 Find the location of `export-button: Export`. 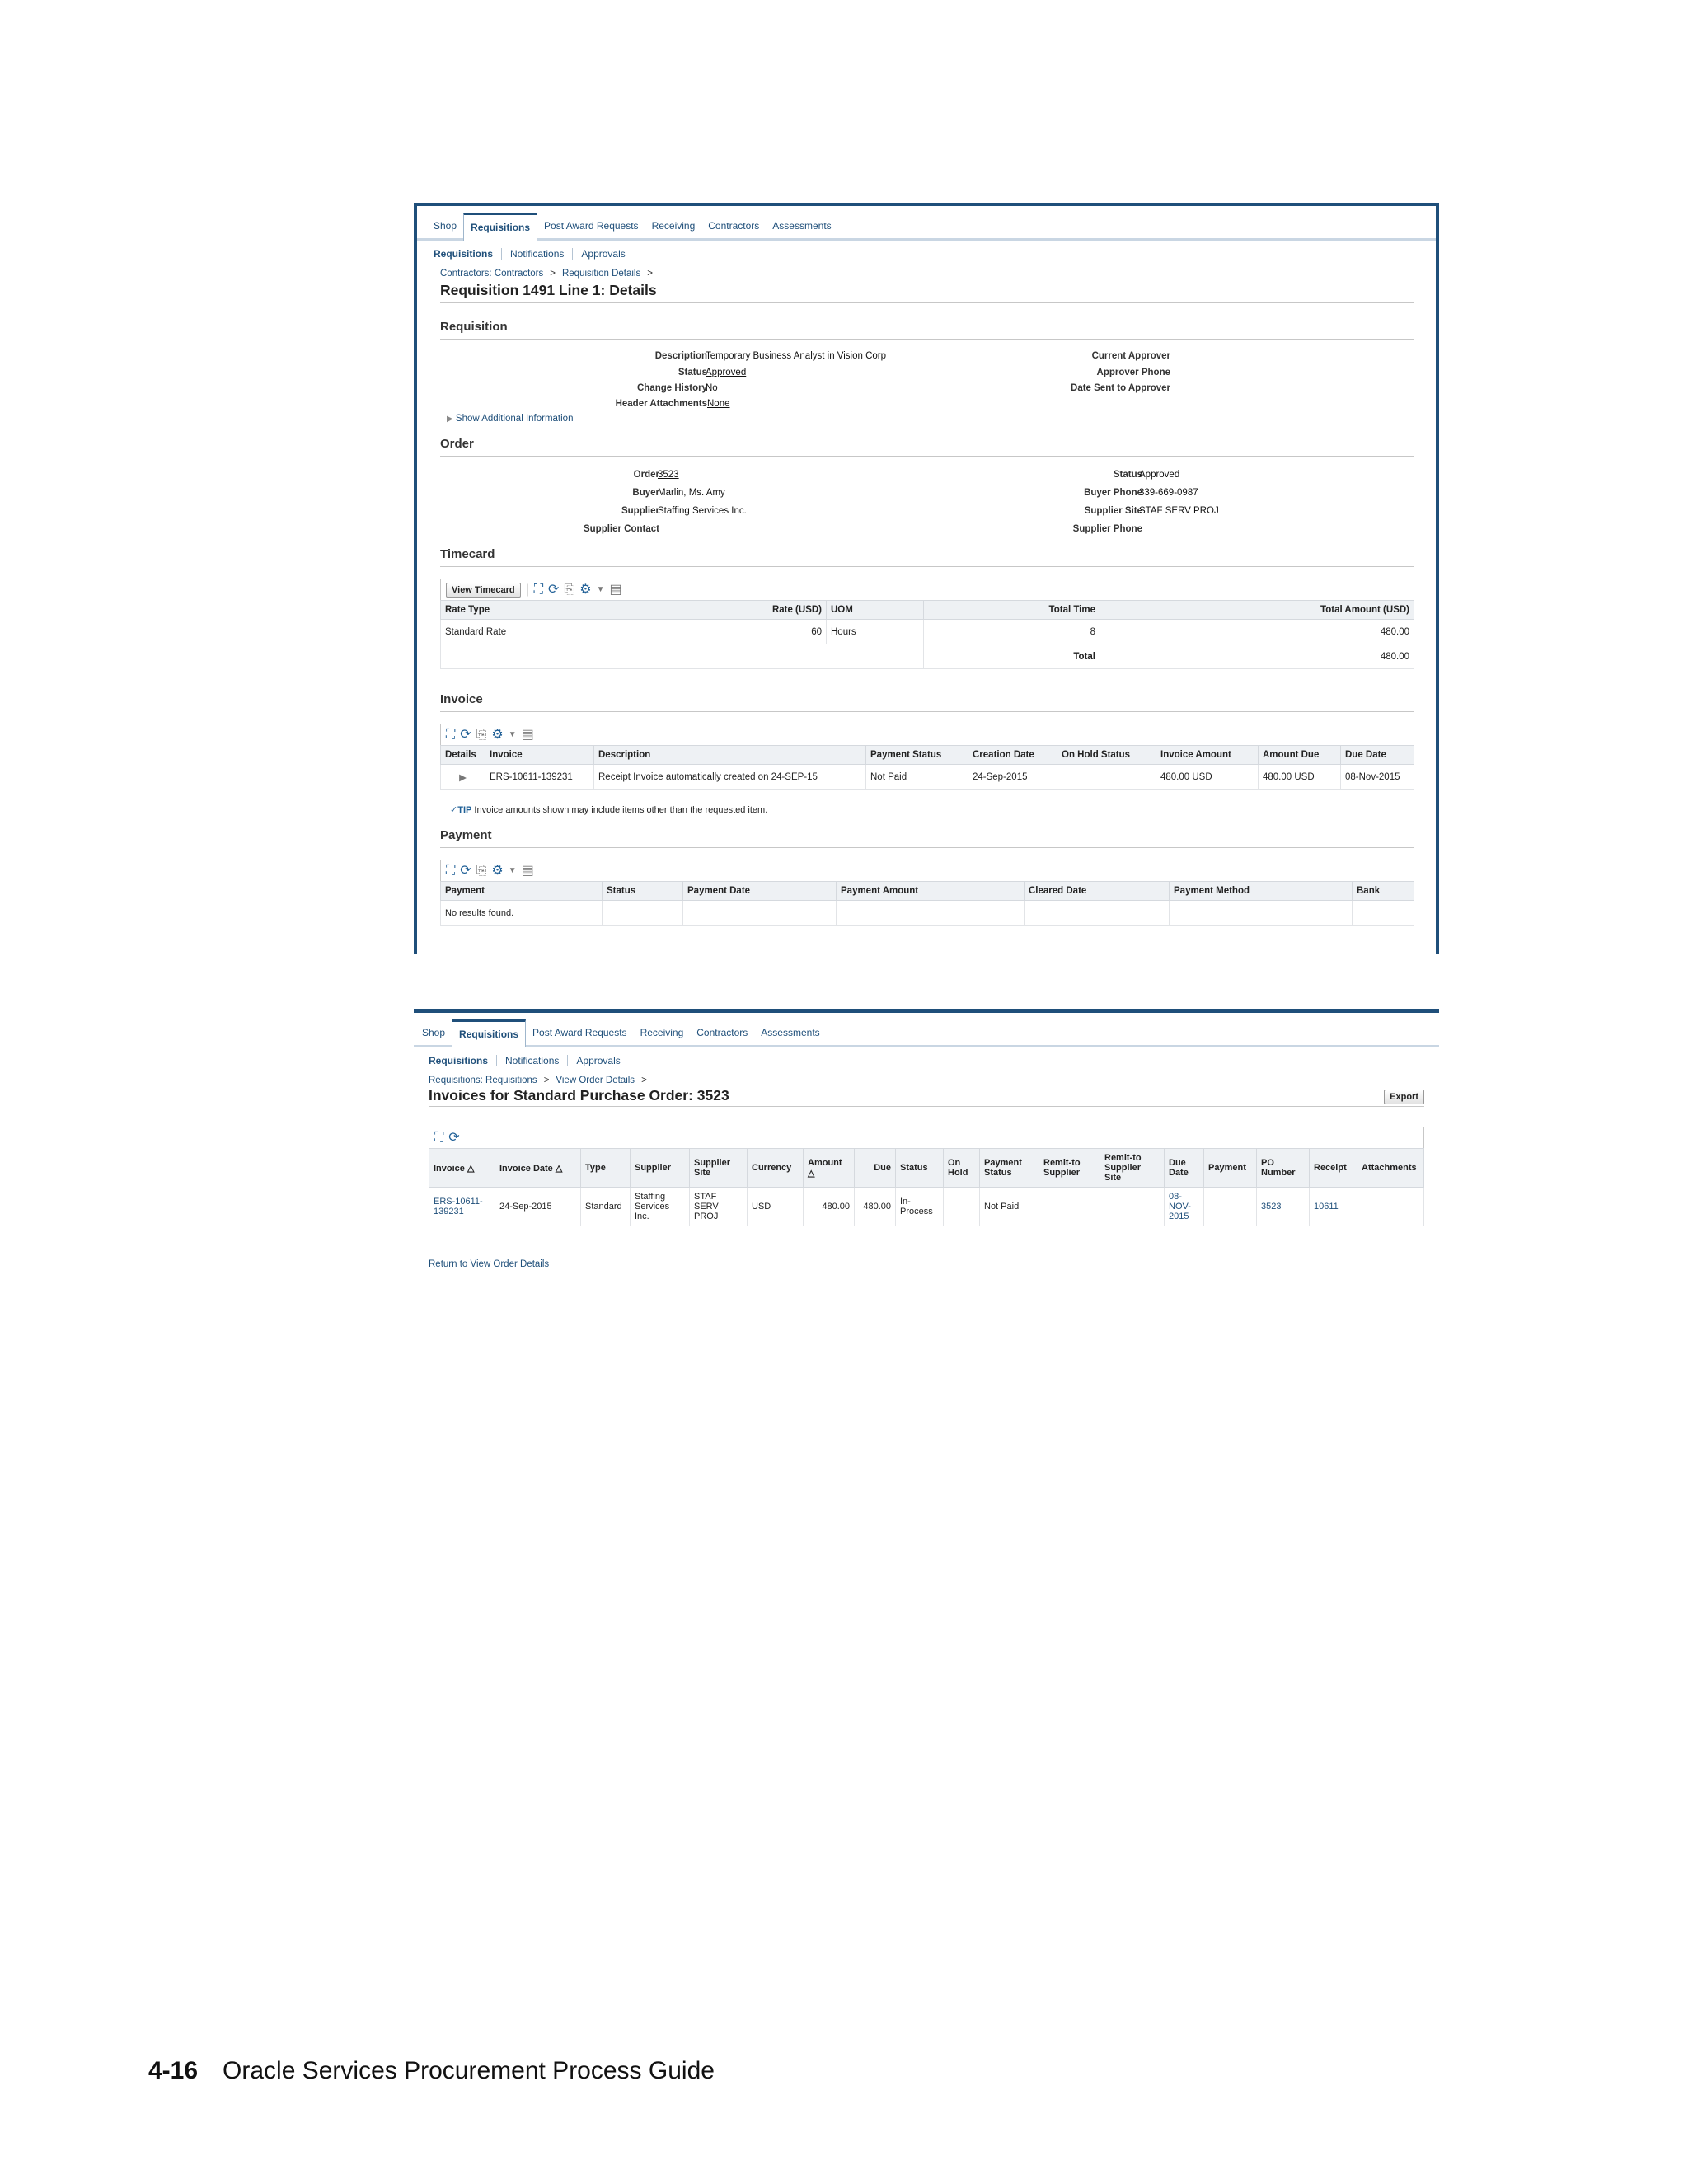

export-button: Export is located at coordinates (1404, 1097).